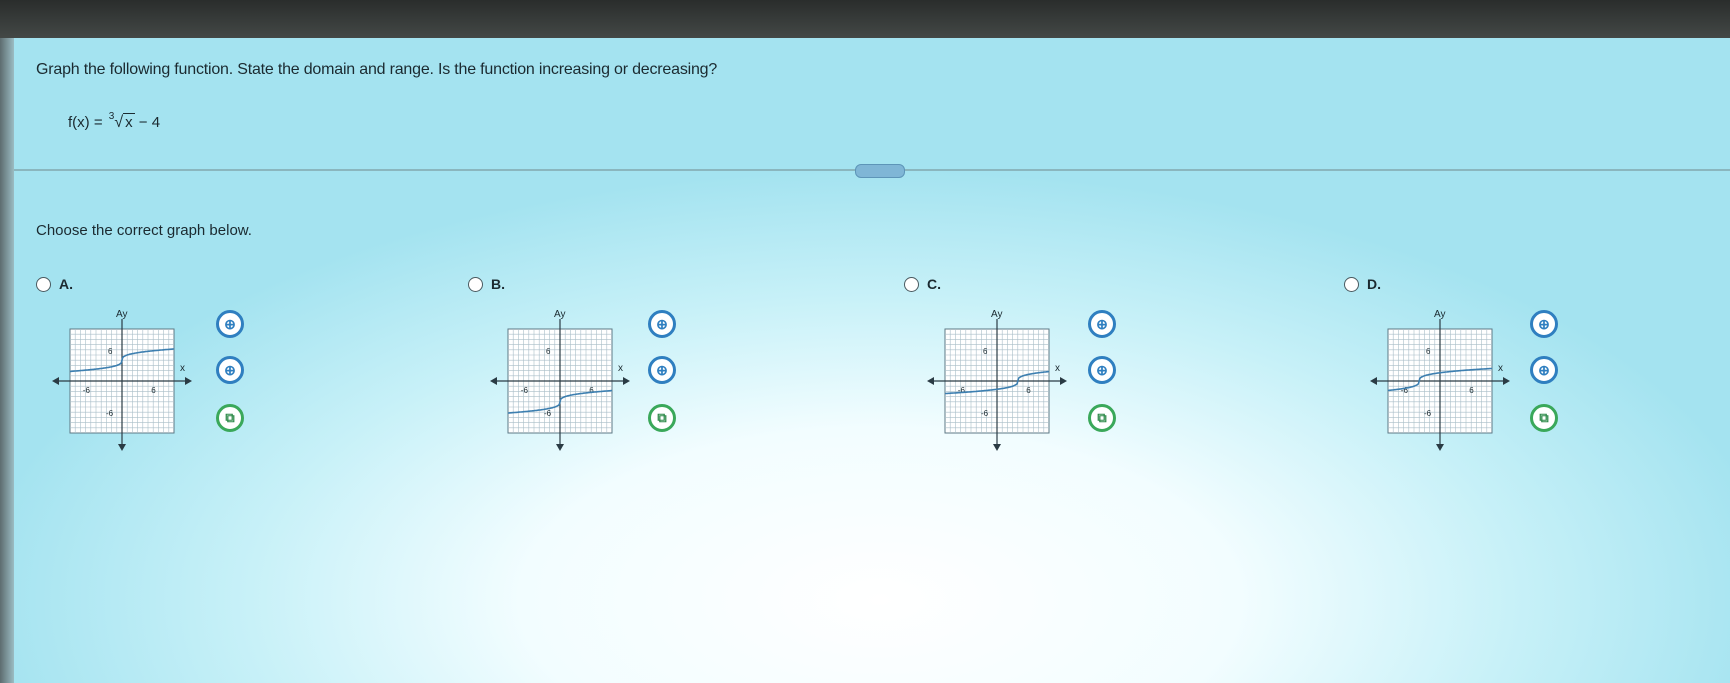 The image size is (1730, 683). I want to click on choice-b-label: B., so click(498, 284).